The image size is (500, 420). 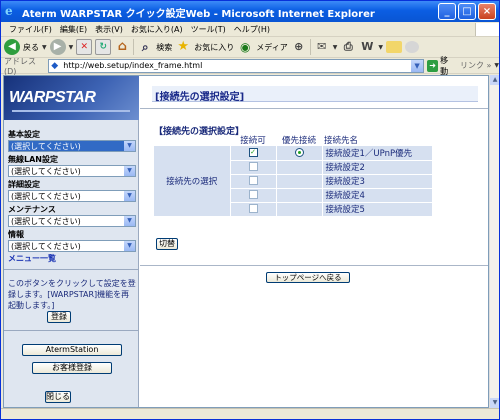 I want to click on info-select: (選択してください) ▼, so click(x=72, y=246).